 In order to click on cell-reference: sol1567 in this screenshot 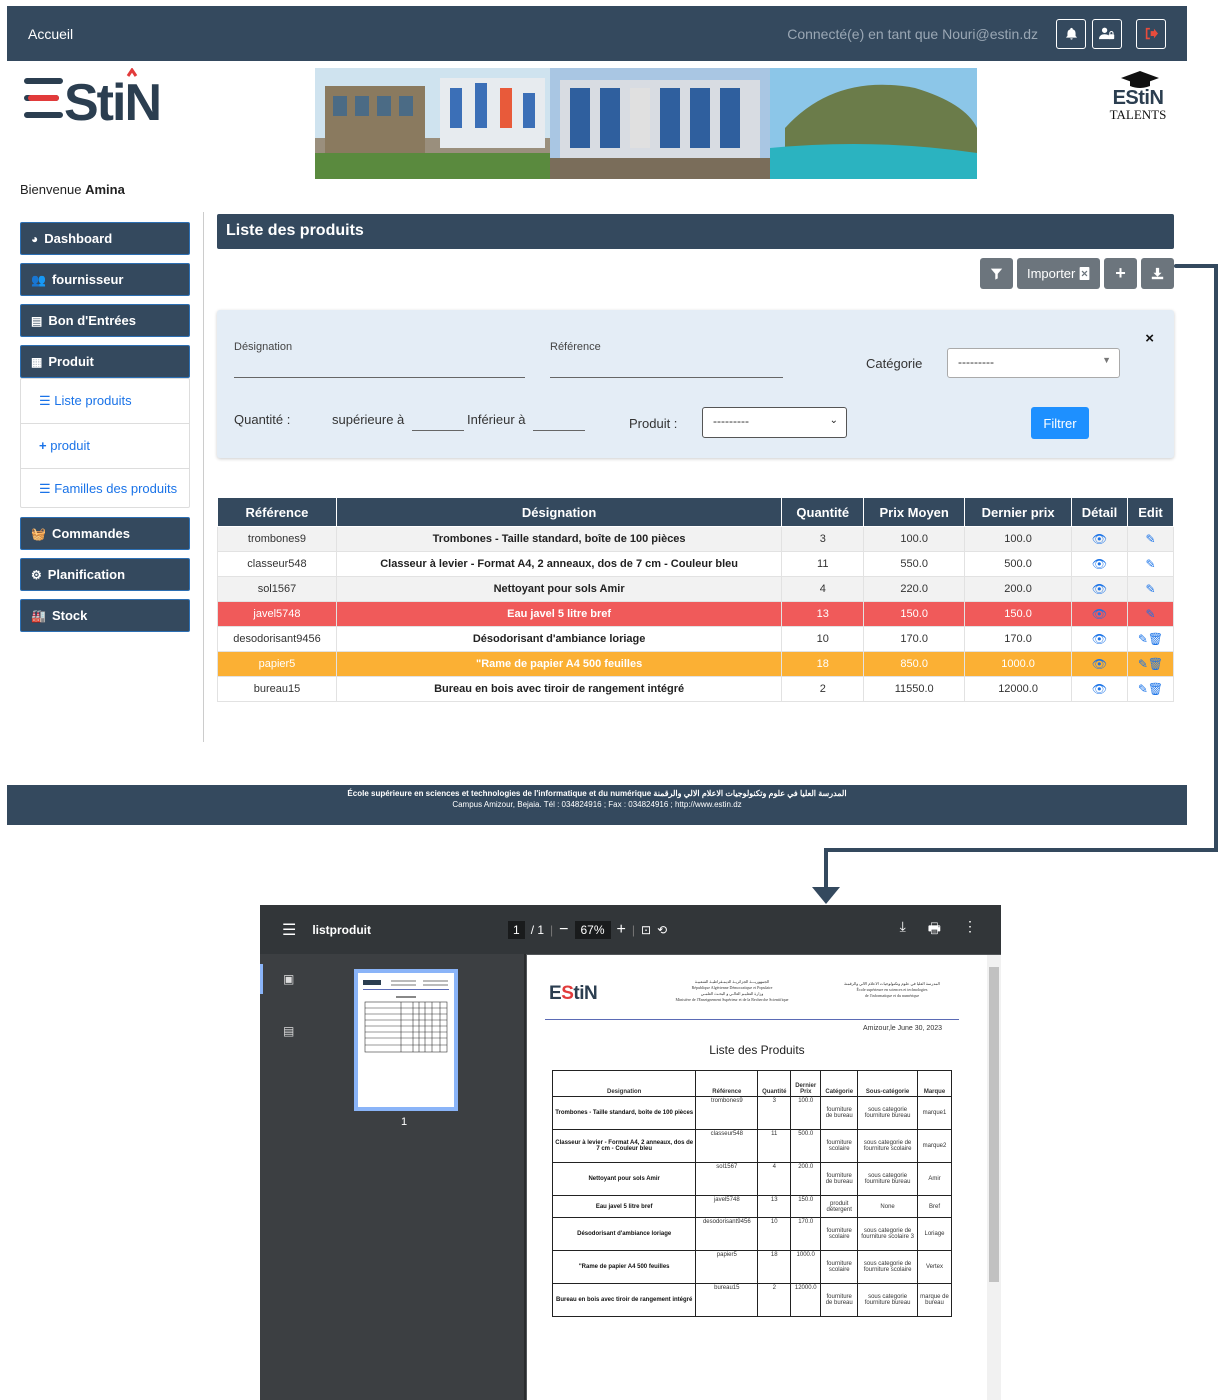, I will do `click(277, 589)`.